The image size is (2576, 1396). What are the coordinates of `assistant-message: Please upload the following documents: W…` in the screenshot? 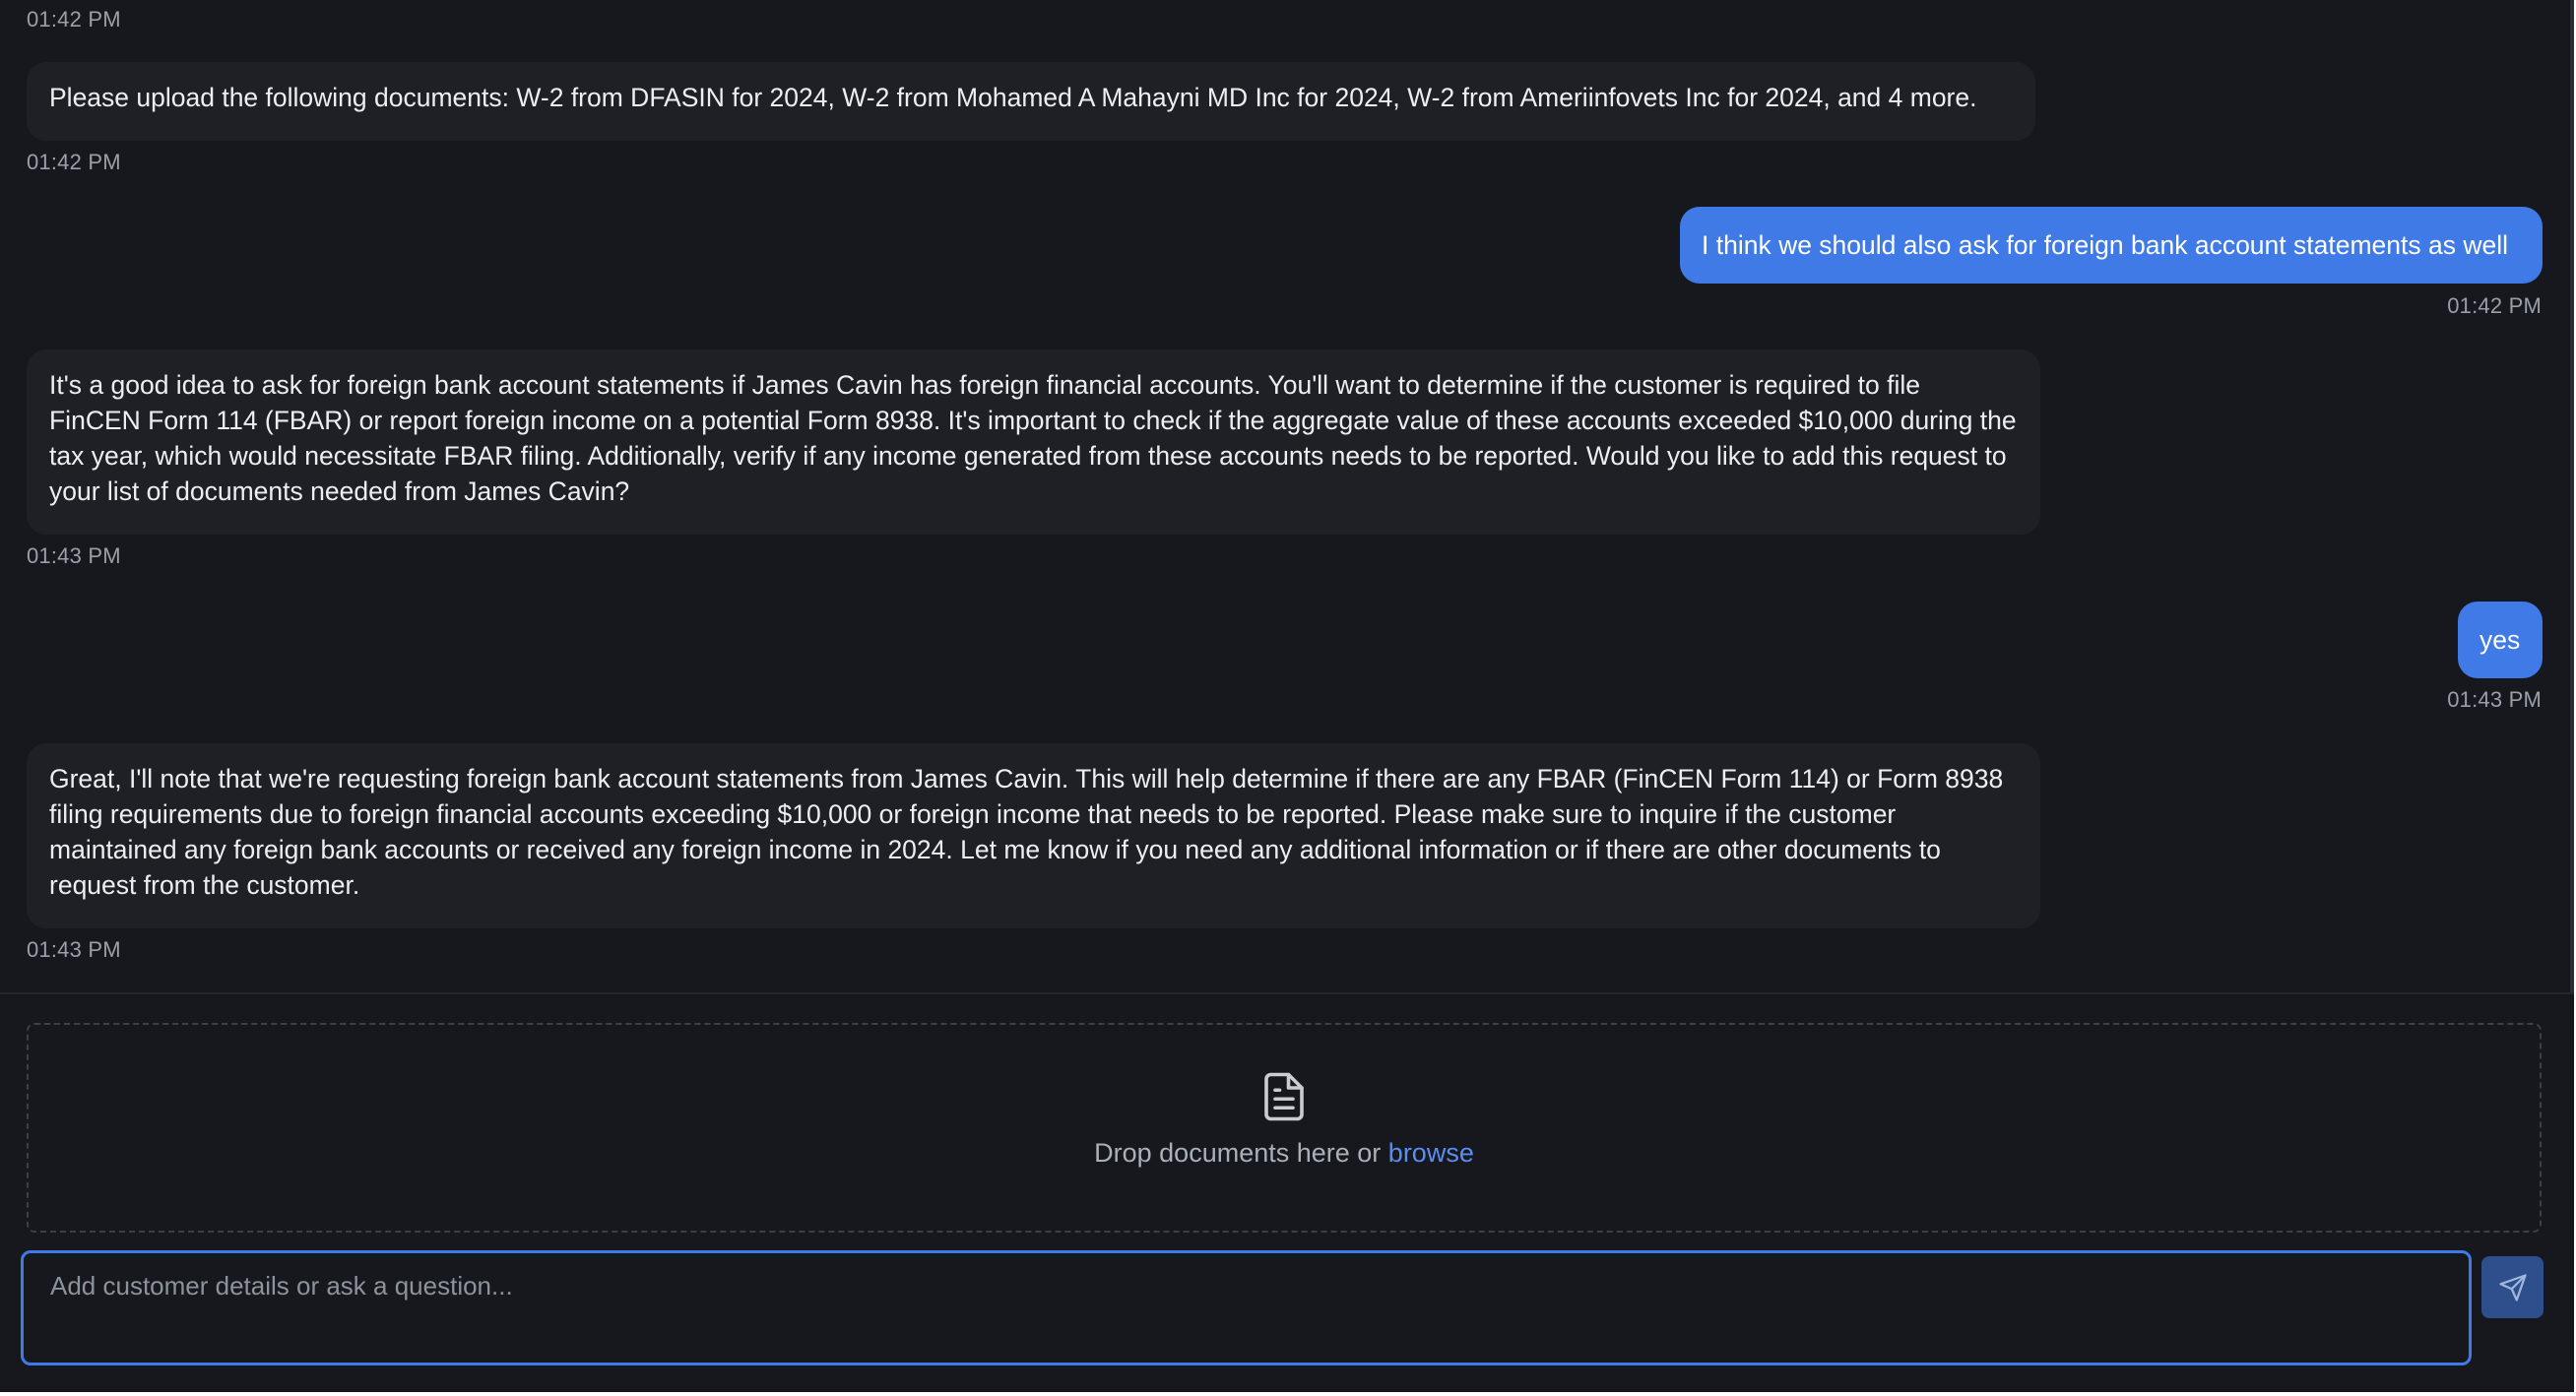 It's located at (1031, 101).